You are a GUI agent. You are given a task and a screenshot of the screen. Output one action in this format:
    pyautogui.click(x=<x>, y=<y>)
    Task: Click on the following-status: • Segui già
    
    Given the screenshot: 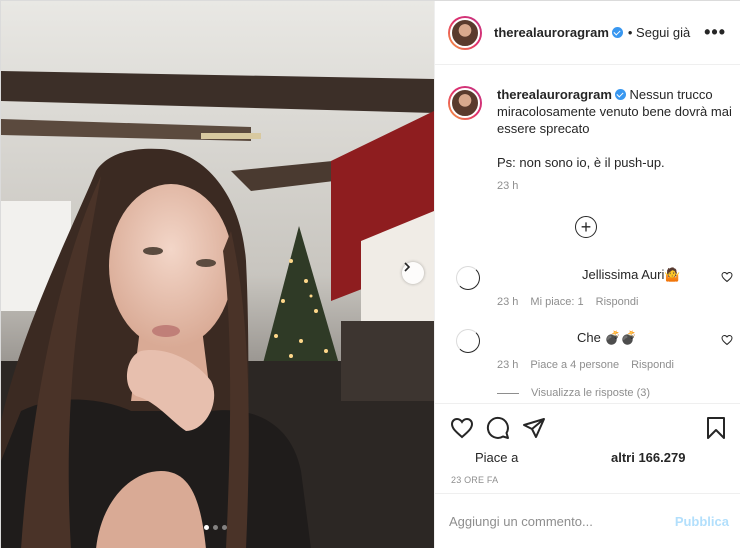 What is the action you would take?
    pyautogui.click(x=659, y=32)
    